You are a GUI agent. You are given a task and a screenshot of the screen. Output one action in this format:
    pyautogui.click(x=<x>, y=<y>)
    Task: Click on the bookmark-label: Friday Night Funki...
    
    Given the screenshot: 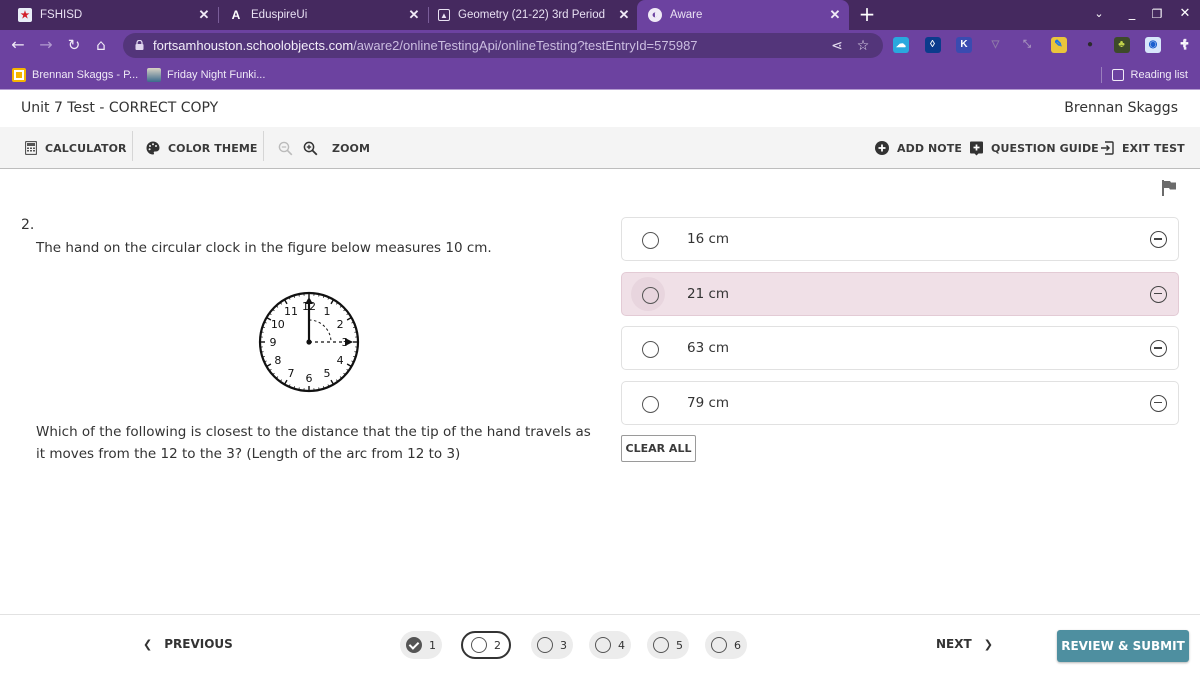 What is the action you would take?
    pyautogui.click(x=216, y=75)
    